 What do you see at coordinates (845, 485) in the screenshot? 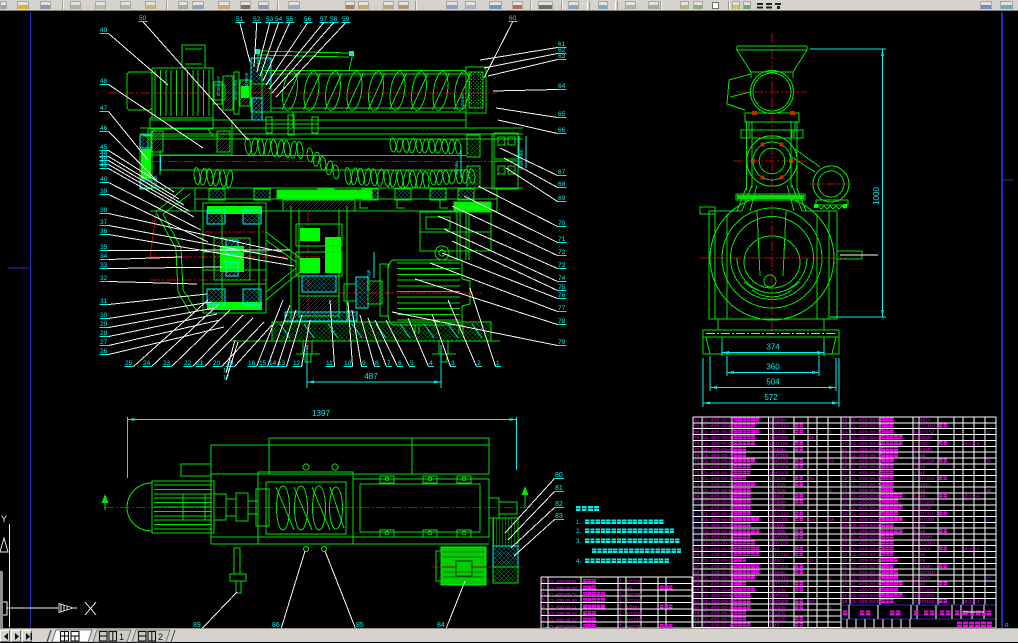
I see `svg-text: 35` at bounding box center [845, 485].